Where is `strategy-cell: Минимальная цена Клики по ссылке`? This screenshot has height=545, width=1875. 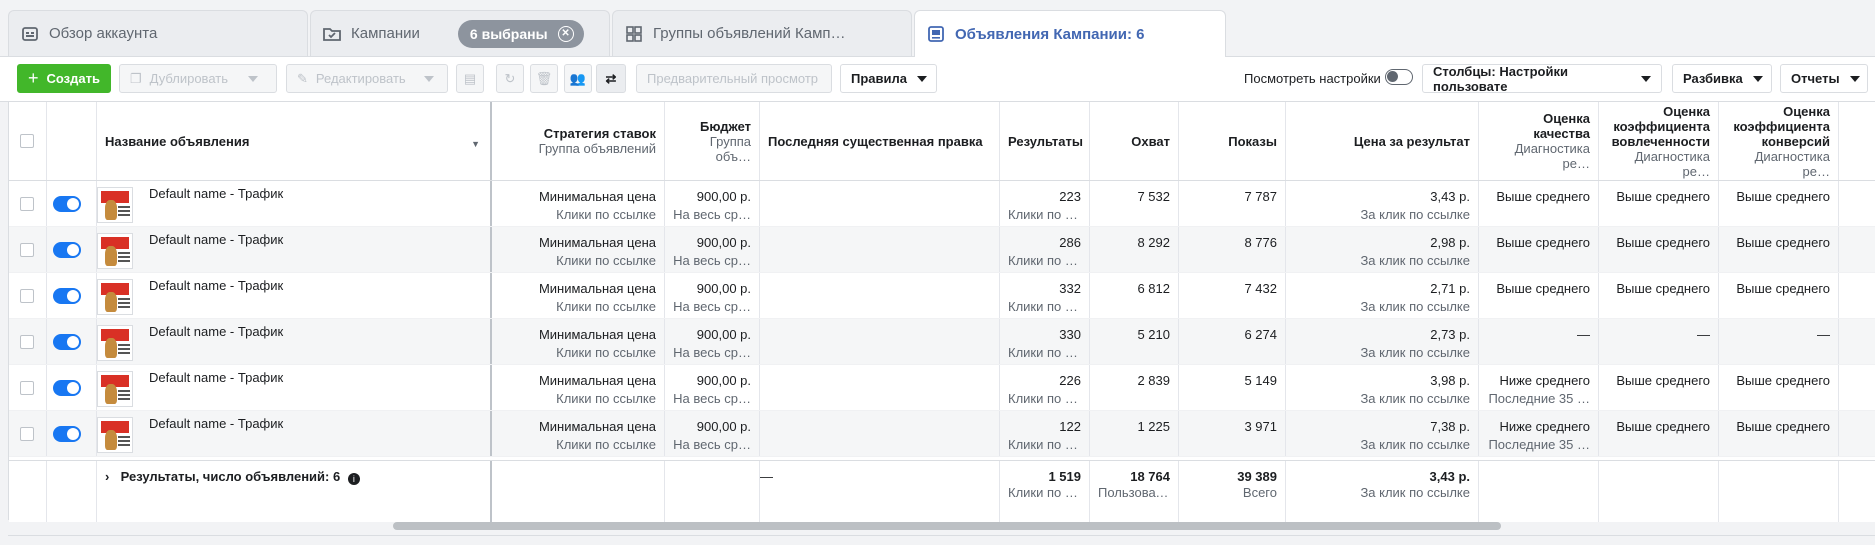
strategy-cell: Минимальная цена Клики по ссылке is located at coordinates (578, 203).